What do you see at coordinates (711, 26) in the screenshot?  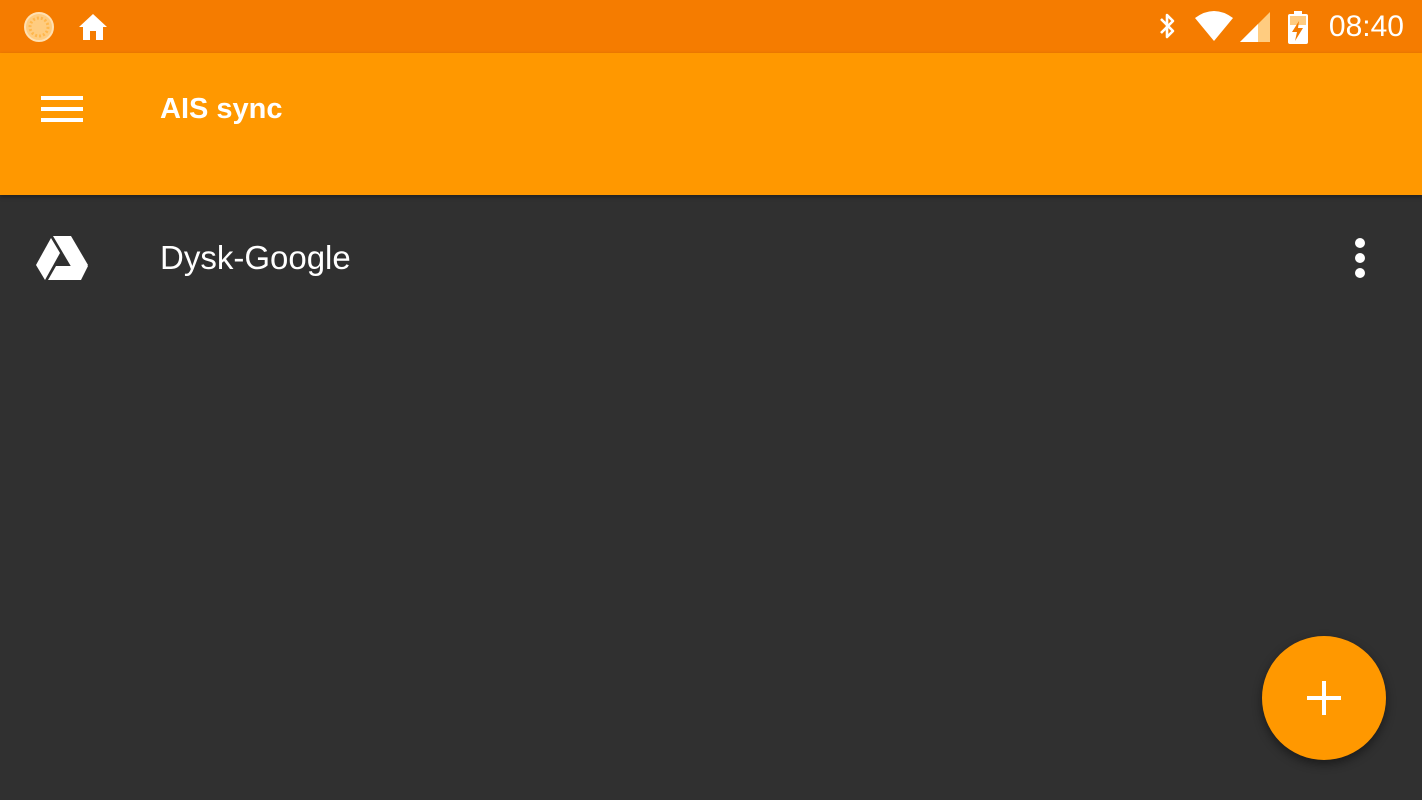 I see `status-bar: 08:40` at bounding box center [711, 26].